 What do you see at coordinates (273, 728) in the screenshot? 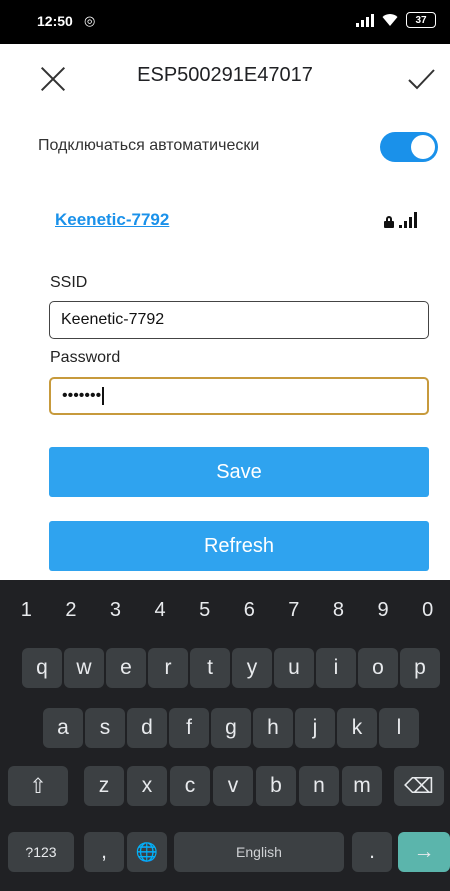
I see `key-h: h` at bounding box center [273, 728].